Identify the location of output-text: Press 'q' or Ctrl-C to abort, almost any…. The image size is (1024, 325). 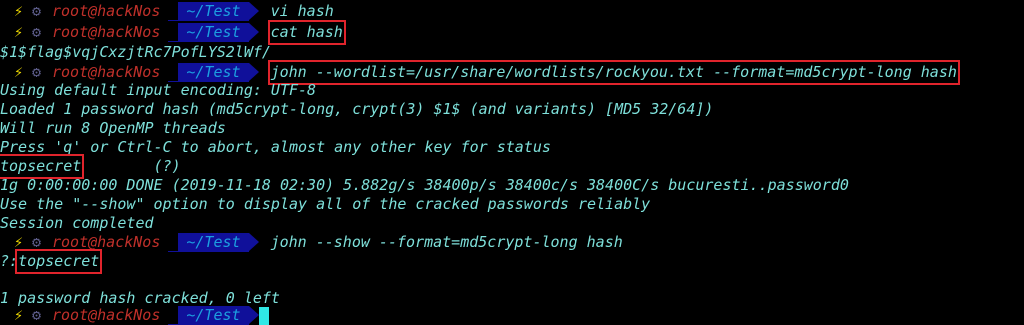
(275, 147).